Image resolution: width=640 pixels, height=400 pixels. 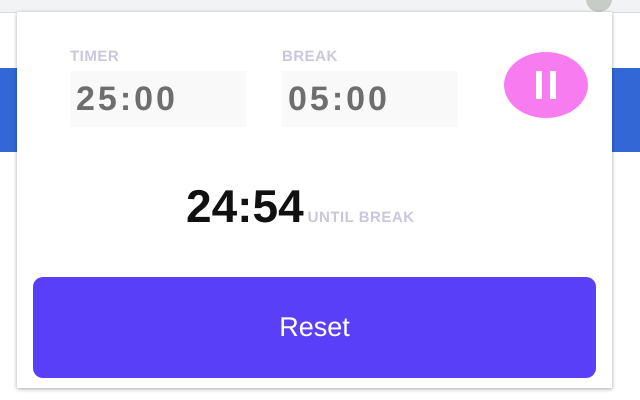 What do you see at coordinates (158, 99) in the screenshot?
I see `timer-field: 25:00` at bounding box center [158, 99].